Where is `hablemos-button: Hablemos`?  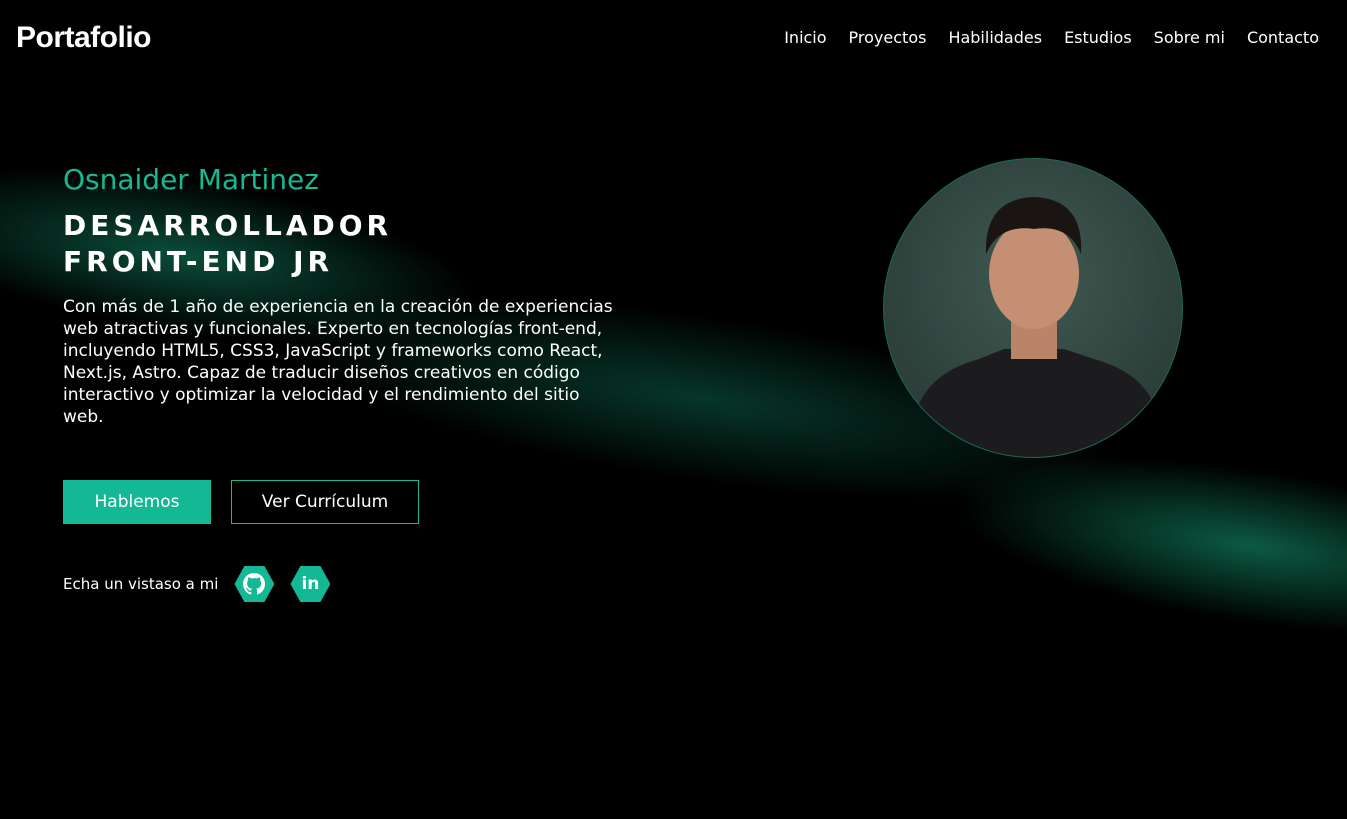
hablemos-button: Hablemos is located at coordinates (137, 502).